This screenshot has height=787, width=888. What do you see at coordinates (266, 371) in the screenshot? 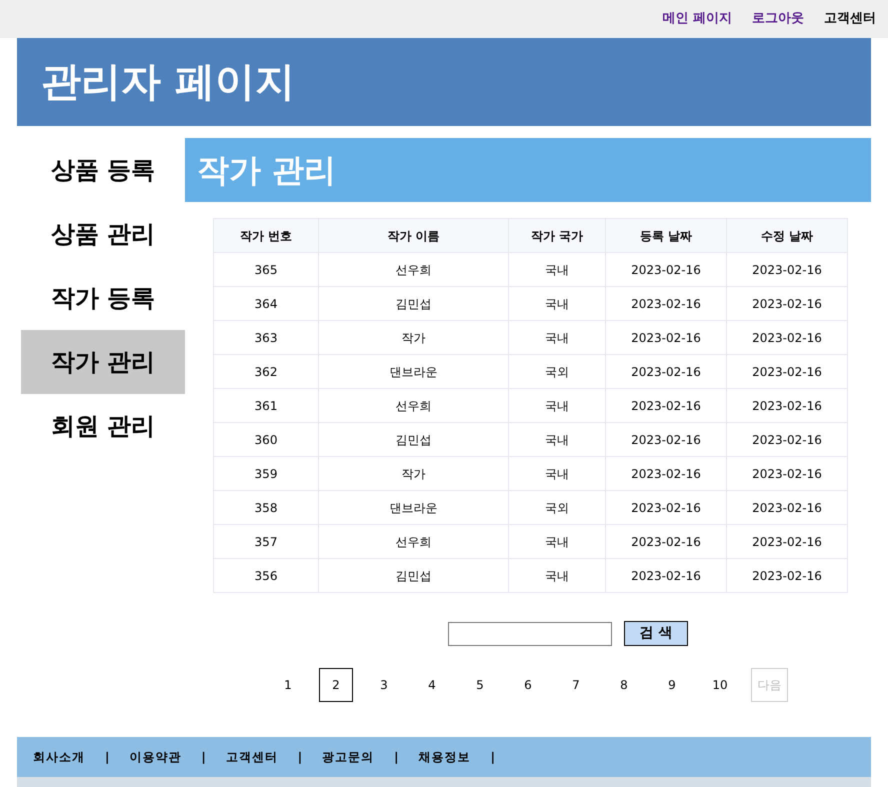
I see `table-cell: 362` at bounding box center [266, 371].